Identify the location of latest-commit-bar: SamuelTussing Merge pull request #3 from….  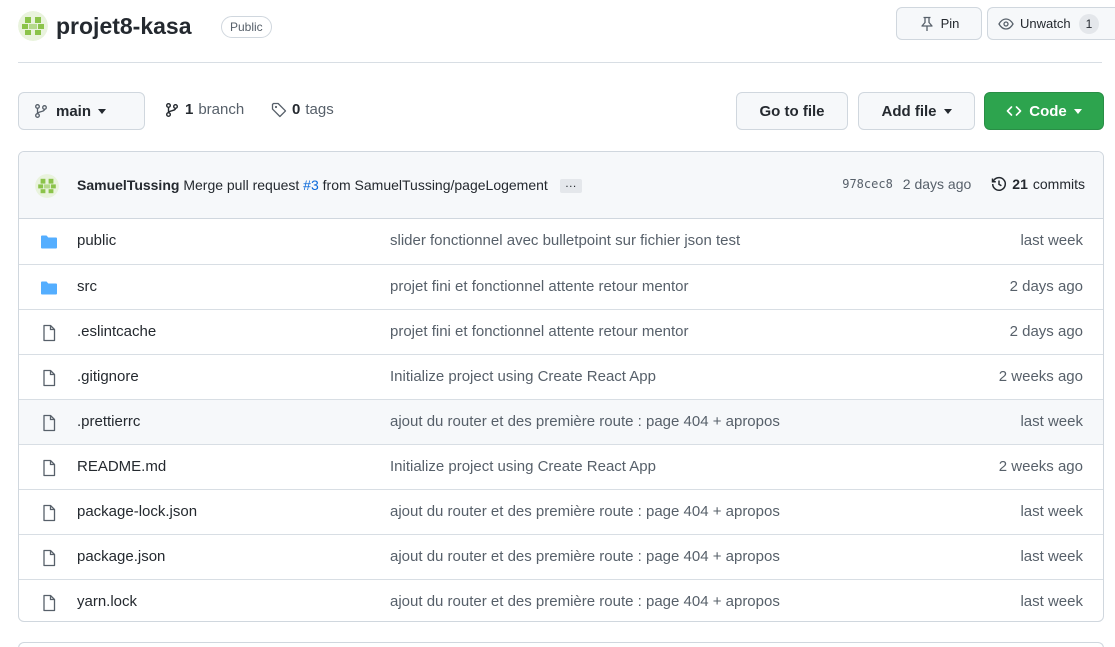
(561, 185).